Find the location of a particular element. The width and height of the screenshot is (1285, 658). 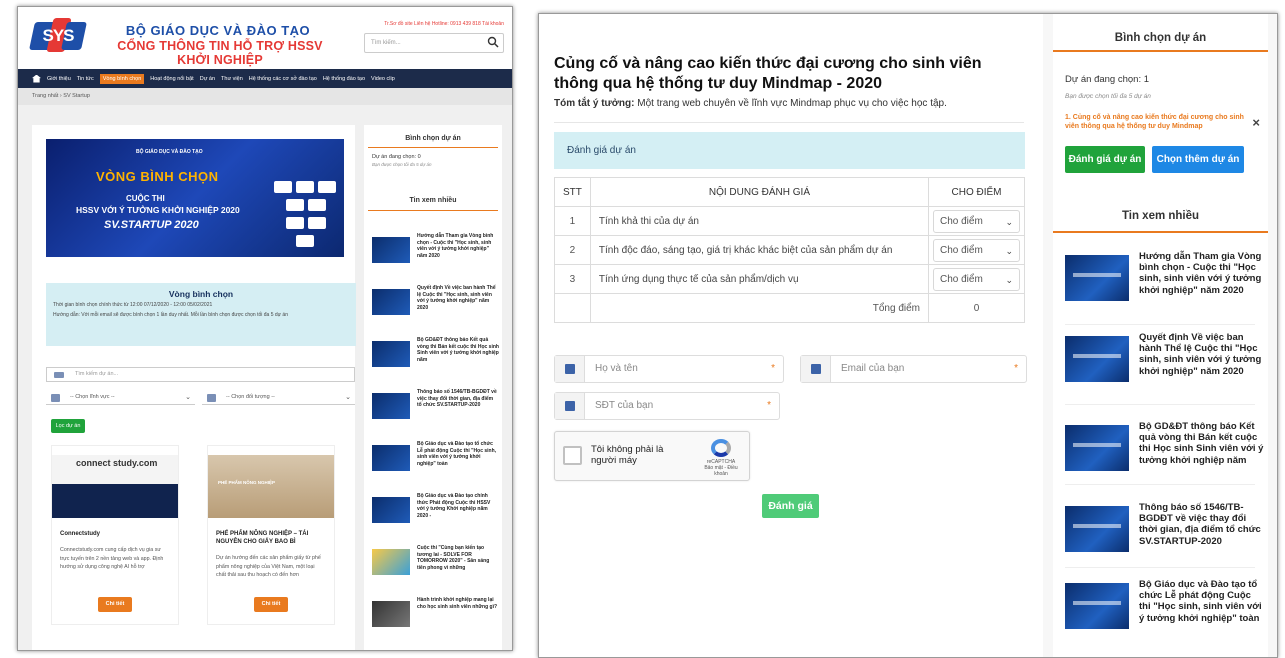

nav-item: Hệ thống đào tạo is located at coordinates (344, 79).